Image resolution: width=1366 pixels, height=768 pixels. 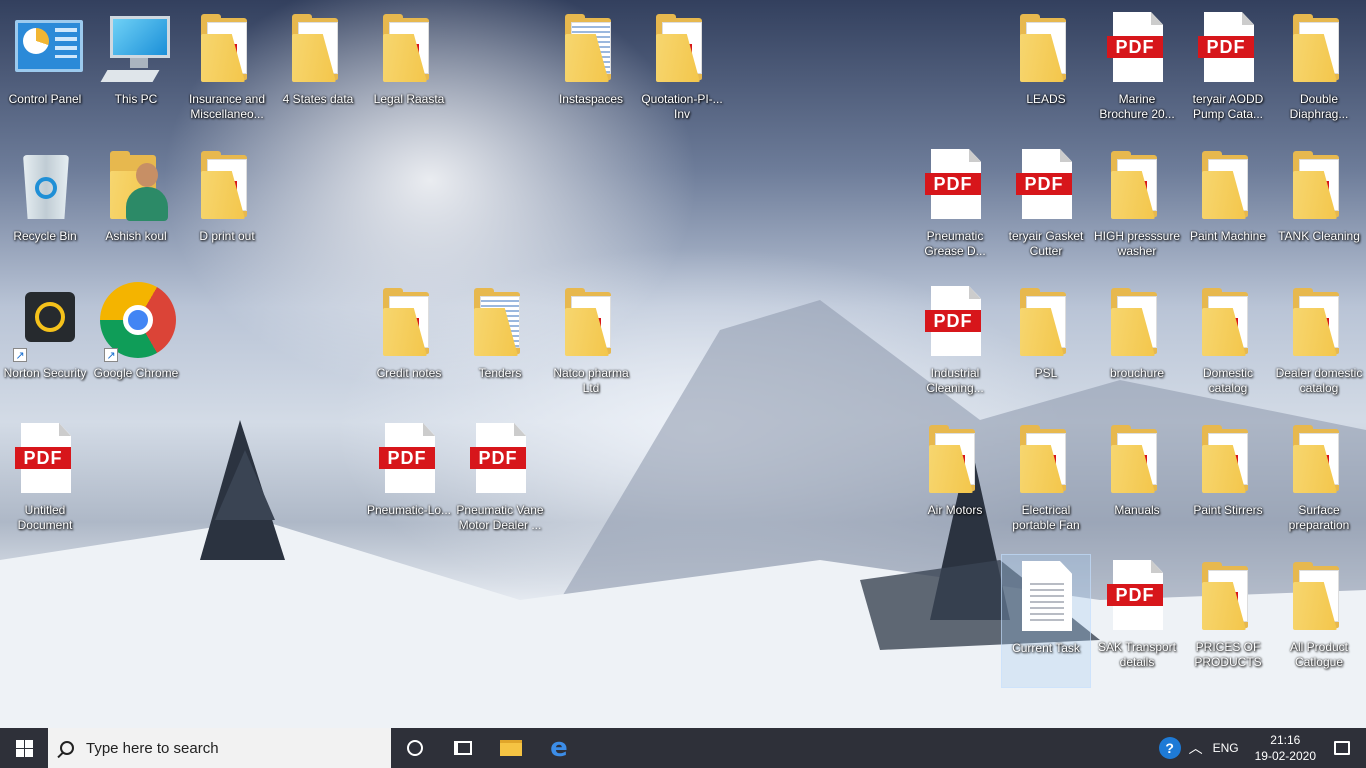 What do you see at coordinates (682, 106) in the screenshot?
I see `desktop-icon-label: Quotation-PI-... Inv` at bounding box center [682, 106].